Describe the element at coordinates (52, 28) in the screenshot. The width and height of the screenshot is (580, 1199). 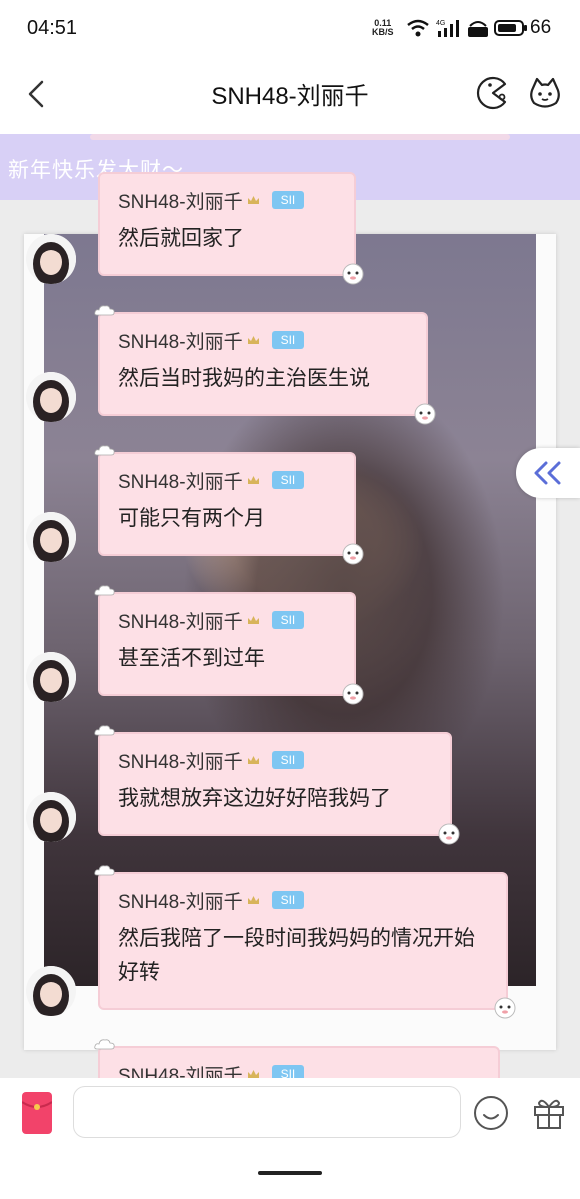
I see `status-time: 04:51` at that location.